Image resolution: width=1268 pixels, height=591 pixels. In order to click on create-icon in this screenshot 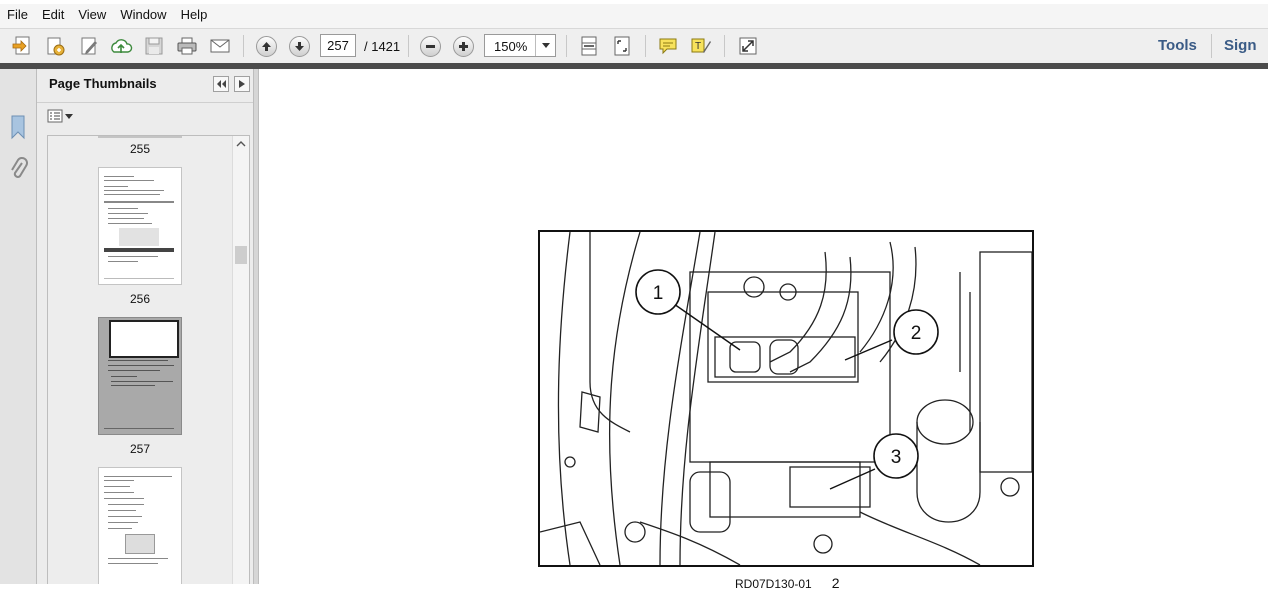, I will do `click(22, 46)`.